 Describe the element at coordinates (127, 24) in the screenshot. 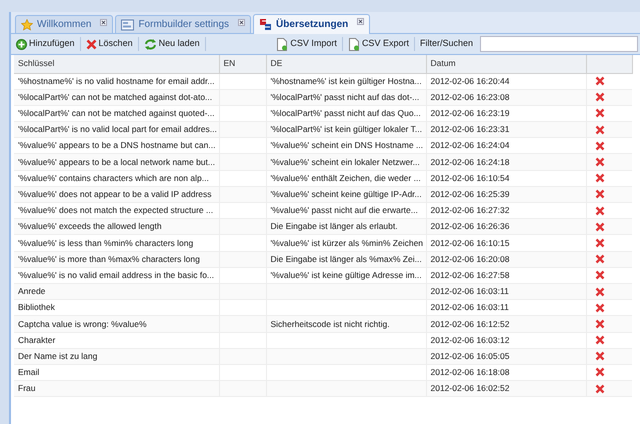

I see `form-icon` at that location.